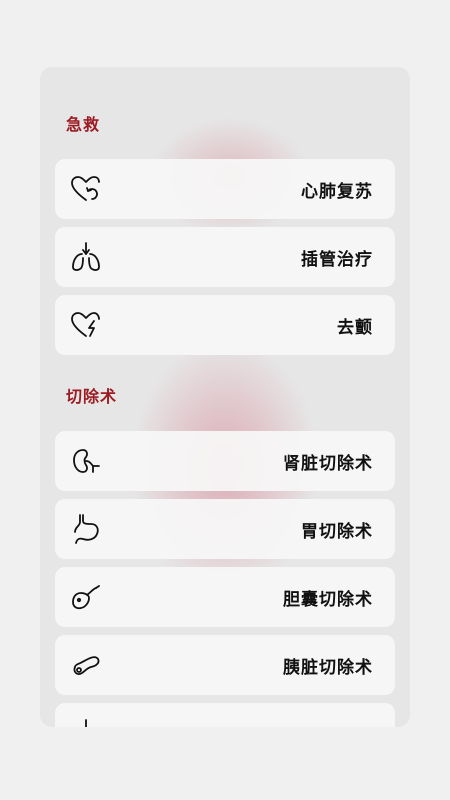  What do you see at coordinates (337, 531) in the screenshot?
I see `item-label: 胃切除术` at bounding box center [337, 531].